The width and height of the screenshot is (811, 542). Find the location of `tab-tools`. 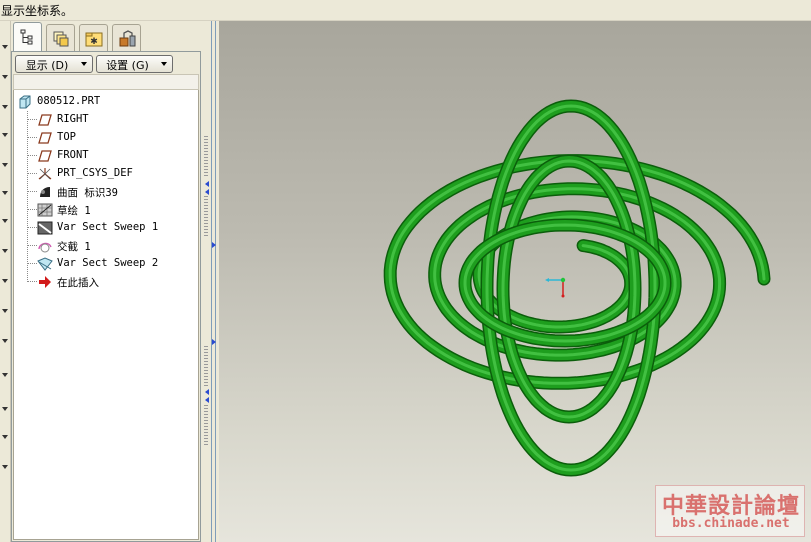

tab-tools is located at coordinates (126, 37).